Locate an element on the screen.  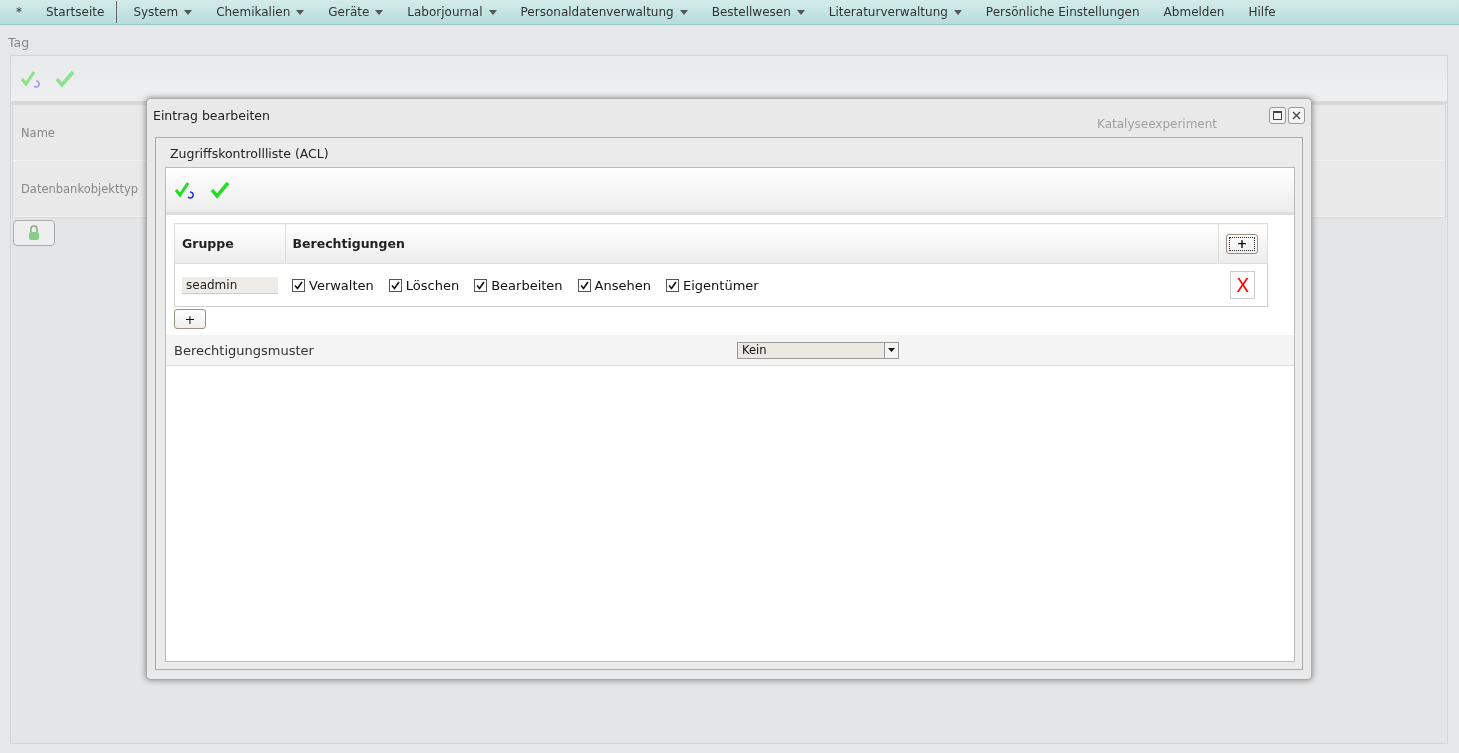
menu-item: Abmelden is located at coordinates (1194, 12).